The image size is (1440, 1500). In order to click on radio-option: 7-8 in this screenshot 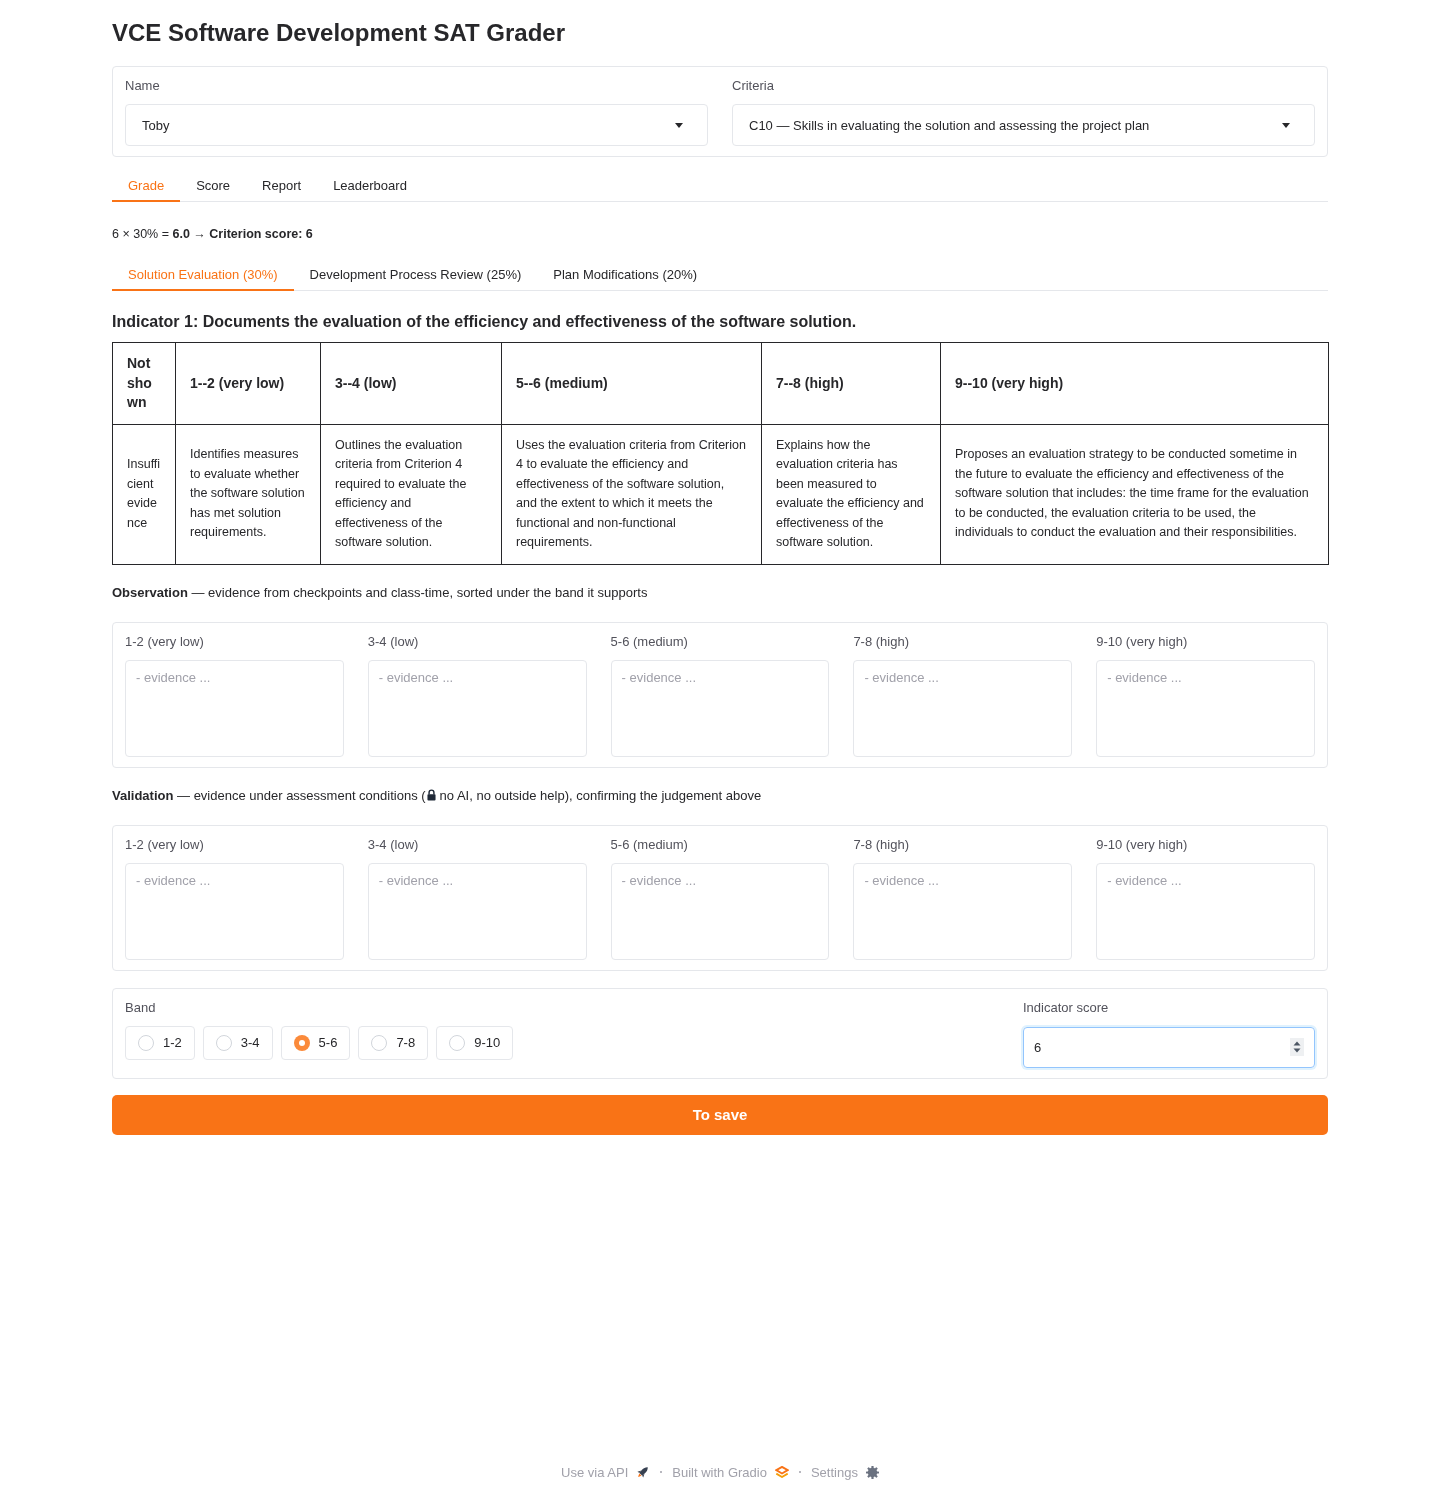, I will do `click(393, 1042)`.